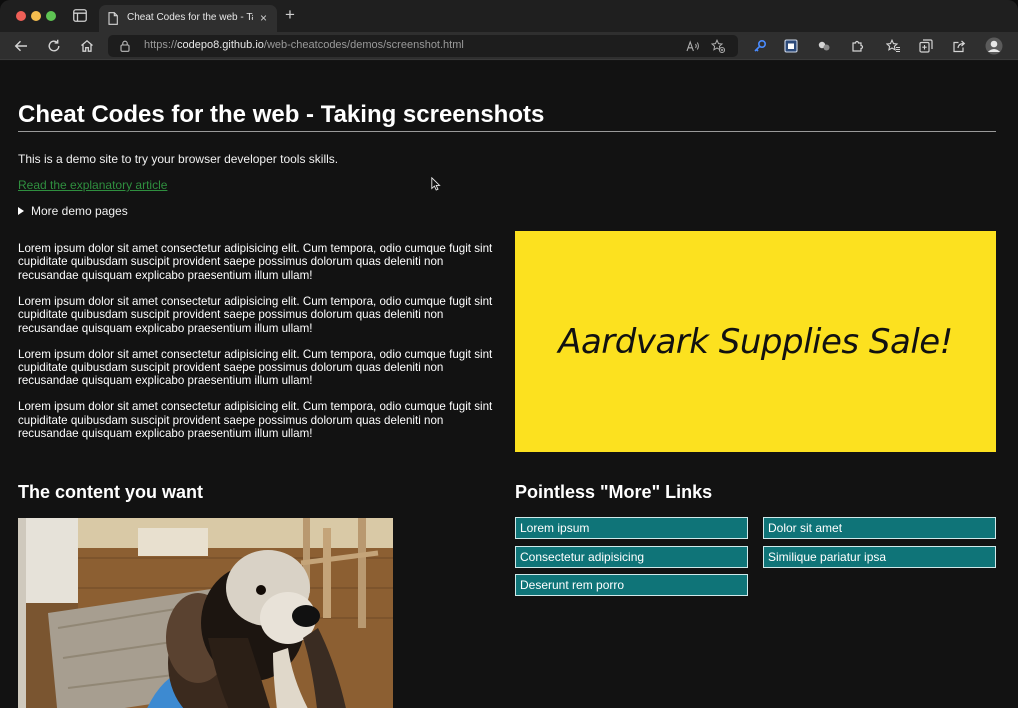  Describe the element at coordinates (879, 557) in the screenshot. I see `more-link: Similique pariatur ipsa` at that location.